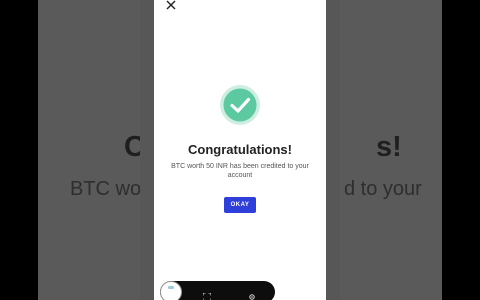 The height and width of the screenshot is (300, 480). Describe the element at coordinates (217, 290) in the screenshot. I see `player-toolbar` at that location.